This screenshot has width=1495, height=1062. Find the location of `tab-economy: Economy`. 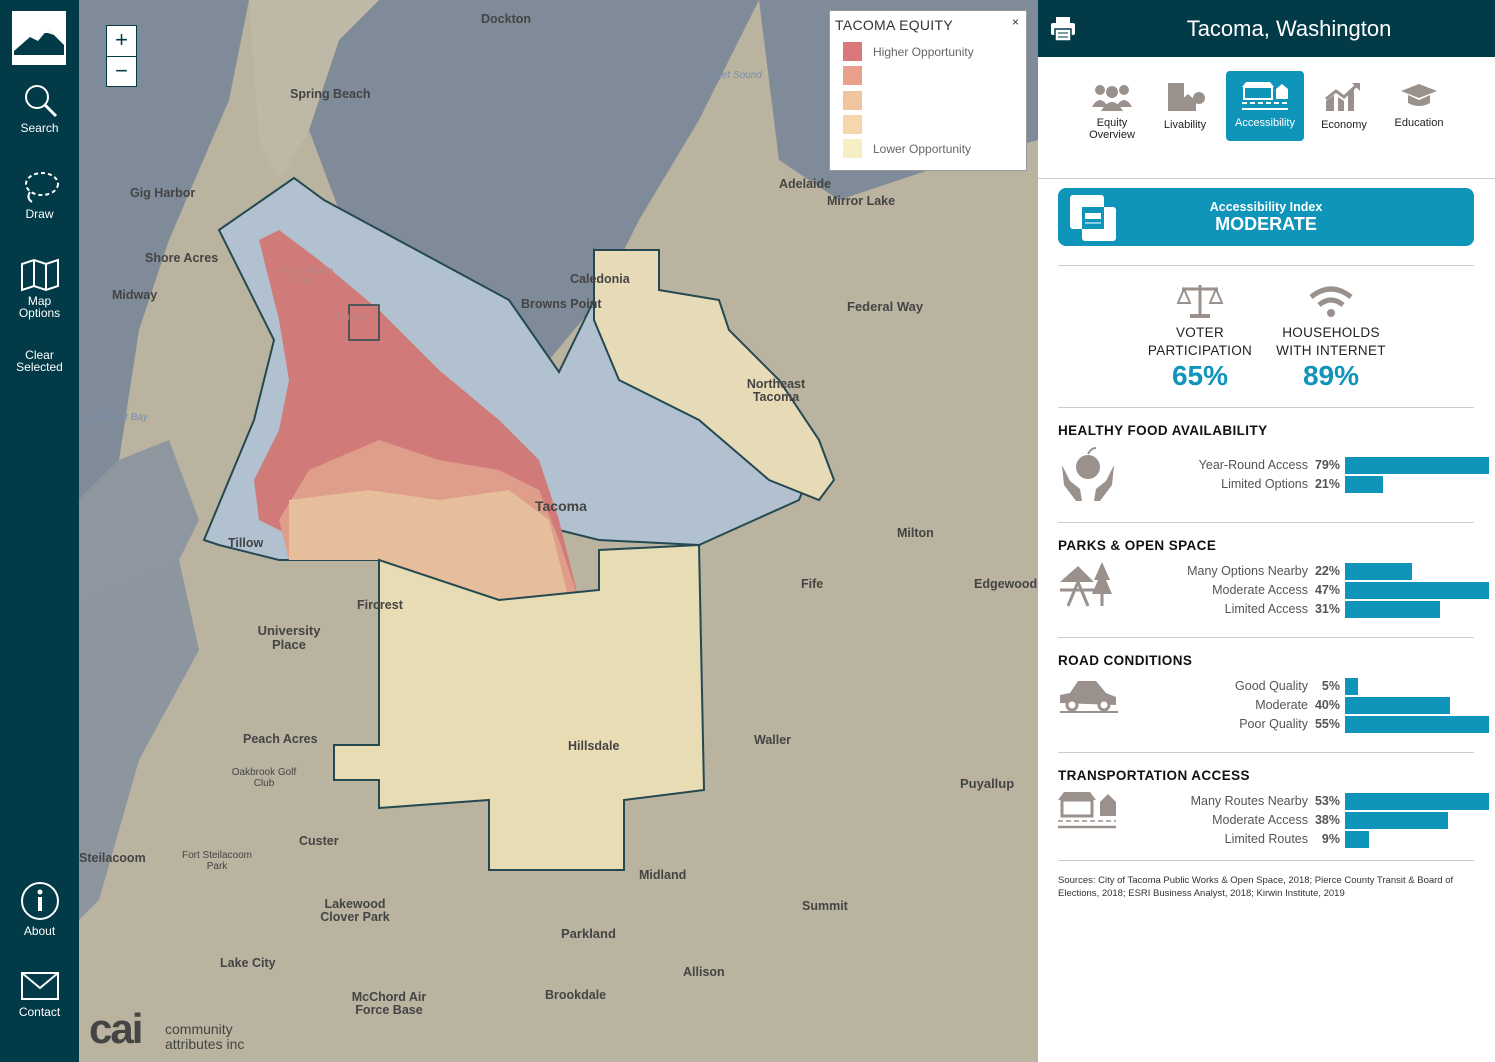

tab-economy: Economy is located at coordinates (1344, 106).